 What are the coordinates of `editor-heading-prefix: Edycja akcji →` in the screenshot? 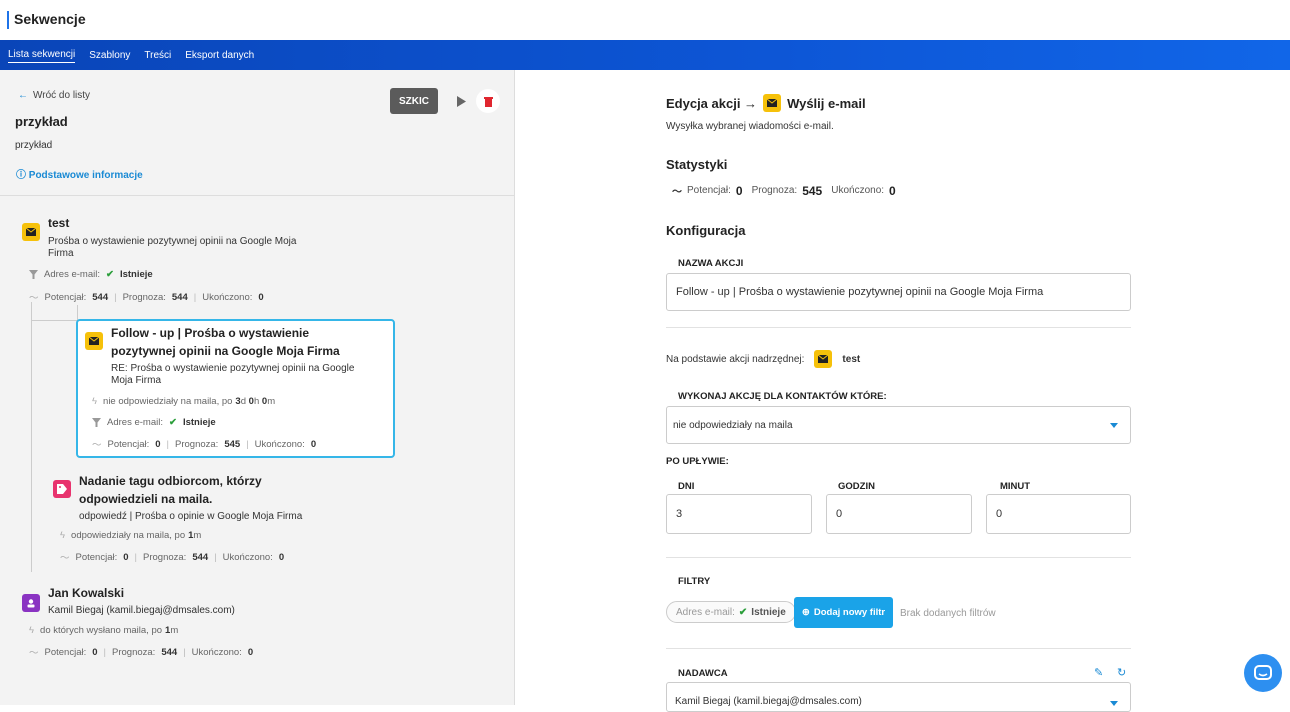 It's located at (712, 103).